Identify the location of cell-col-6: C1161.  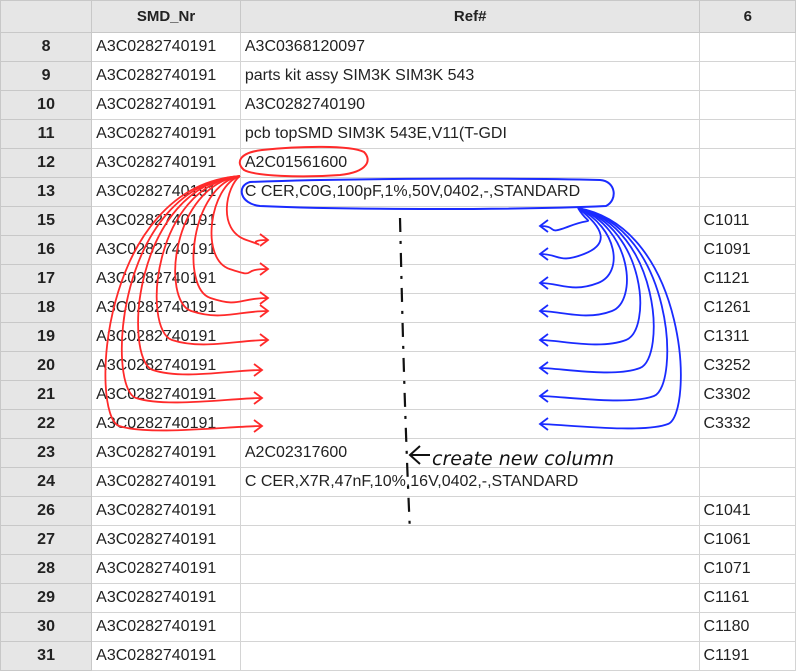
(747, 598).